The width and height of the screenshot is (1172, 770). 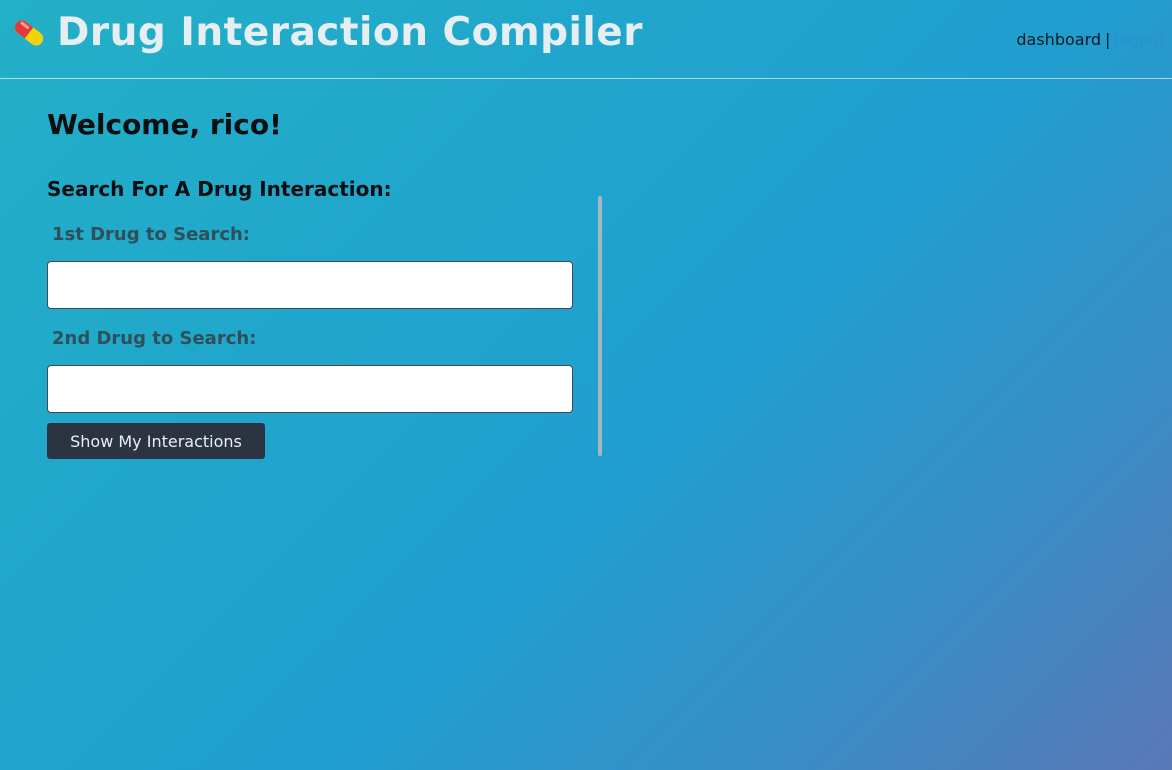 What do you see at coordinates (310, 389) in the screenshot?
I see `drug2-input` at bounding box center [310, 389].